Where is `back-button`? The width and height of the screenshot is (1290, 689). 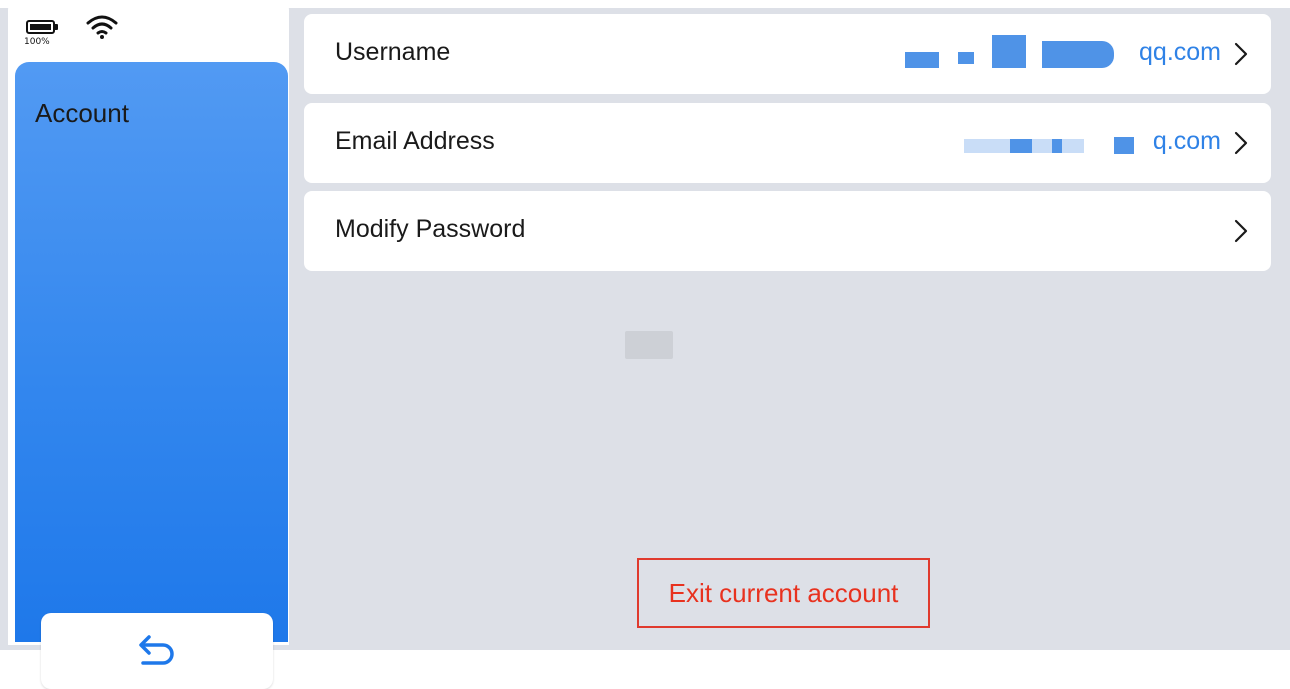
back-button is located at coordinates (157, 651).